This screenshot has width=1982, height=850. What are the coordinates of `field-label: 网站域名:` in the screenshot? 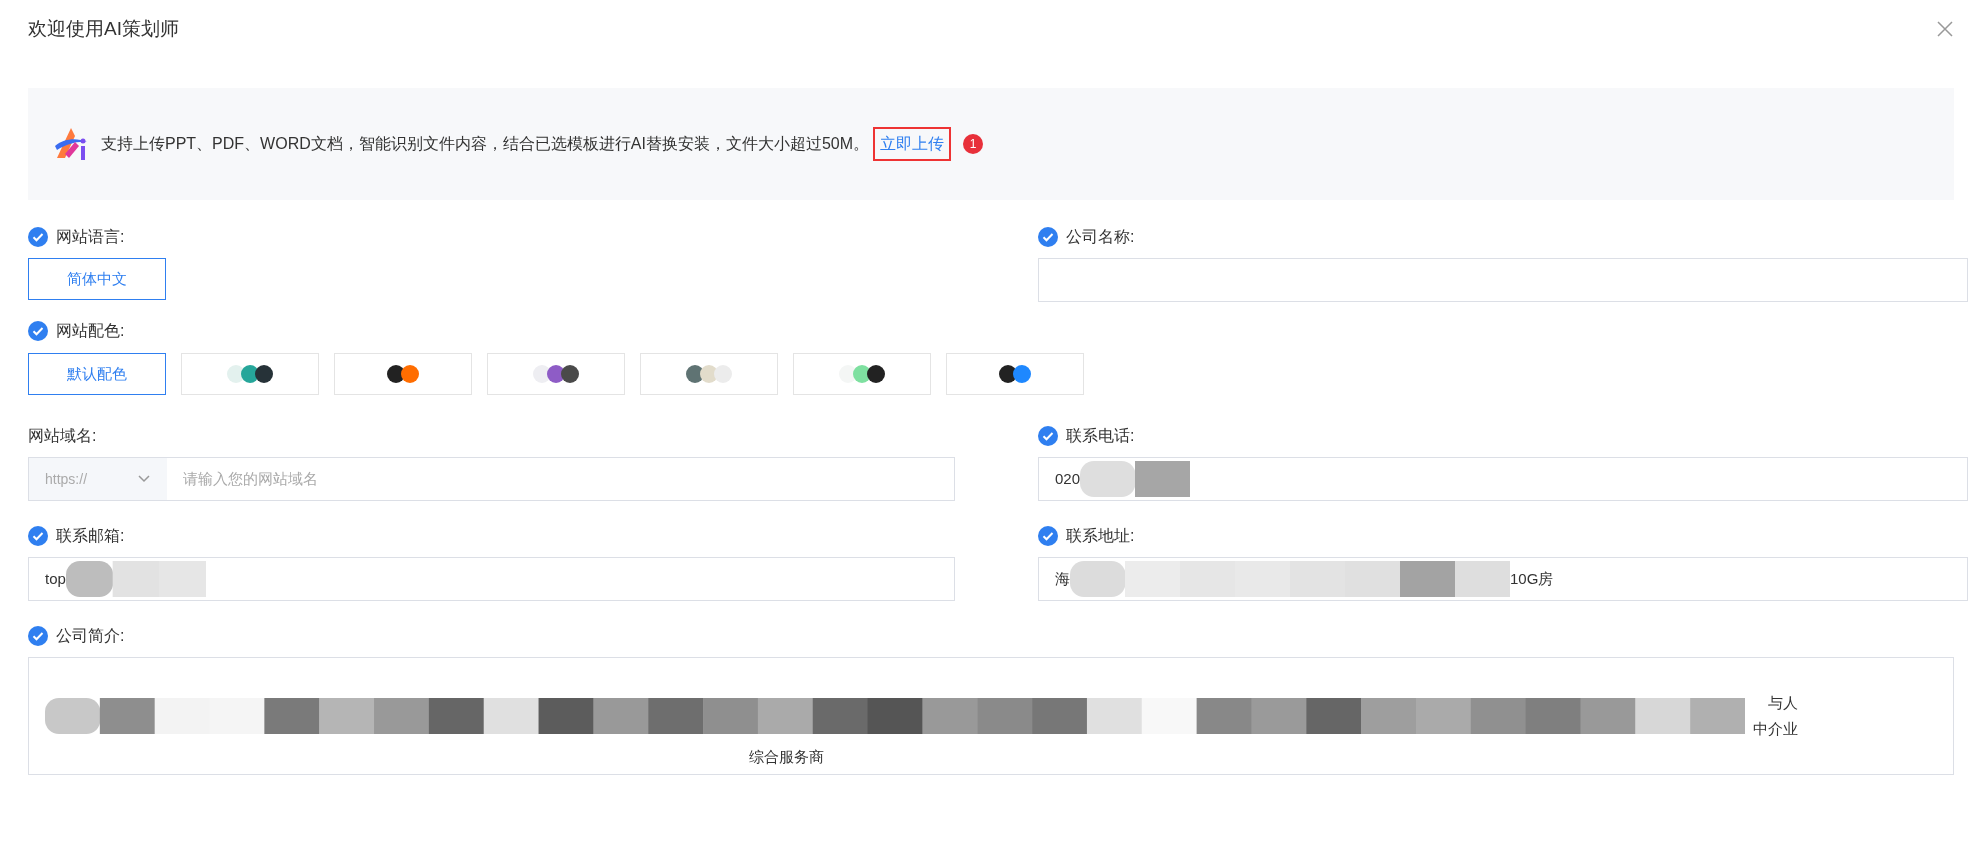 It's located at (62, 436).